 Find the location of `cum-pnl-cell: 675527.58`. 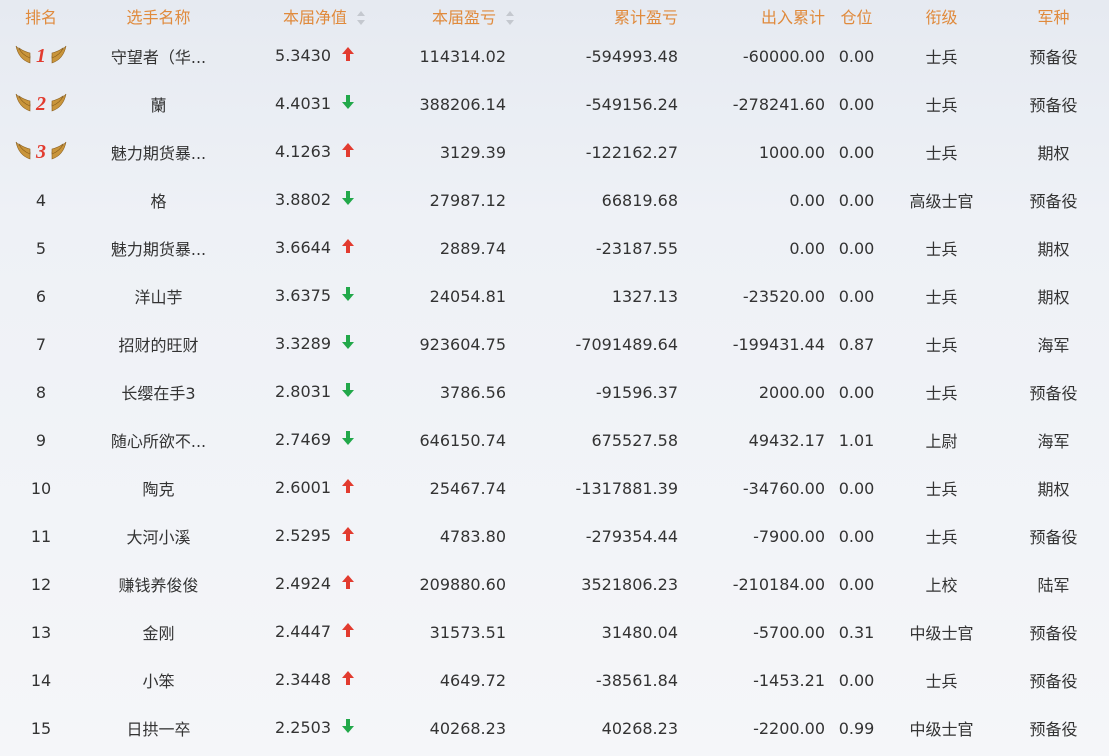

cum-pnl-cell: 675527.58 is located at coordinates (602, 440).